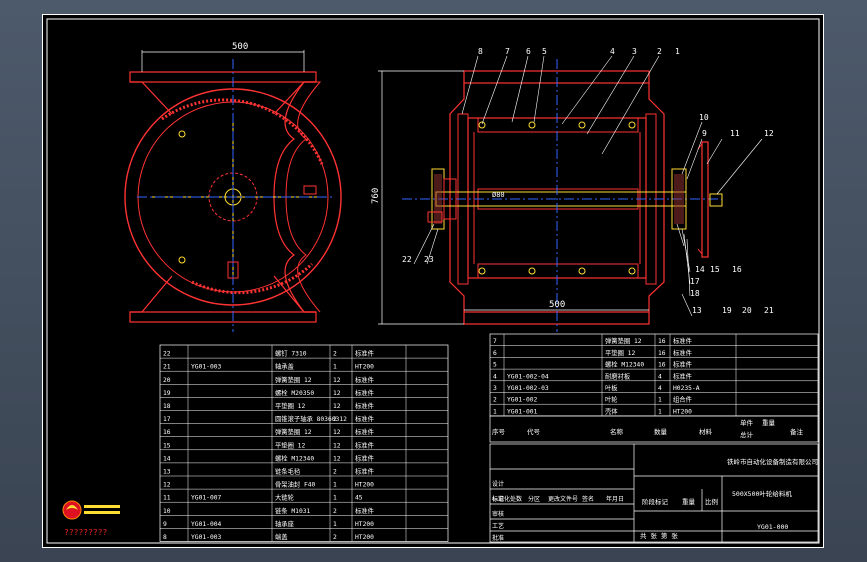 This screenshot has width=867, height=562. What do you see at coordinates (495, 411) in the screenshot?
I see `parts-cell-no: 1` at bounding box center [495, 411].